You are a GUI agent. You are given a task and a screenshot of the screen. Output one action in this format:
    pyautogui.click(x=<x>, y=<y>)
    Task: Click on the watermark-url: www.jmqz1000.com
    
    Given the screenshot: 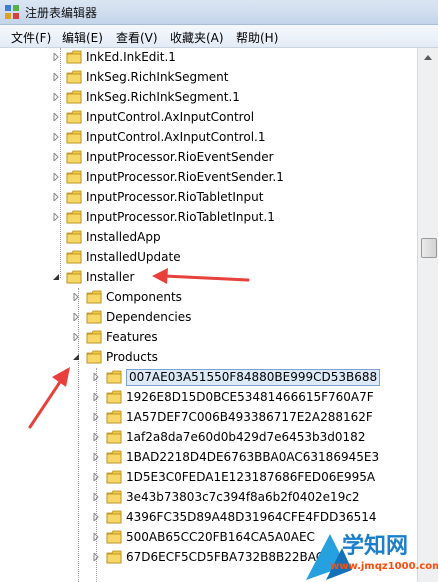 What is the action you would take?
    pyautogui.click(x=384, y=566)
    